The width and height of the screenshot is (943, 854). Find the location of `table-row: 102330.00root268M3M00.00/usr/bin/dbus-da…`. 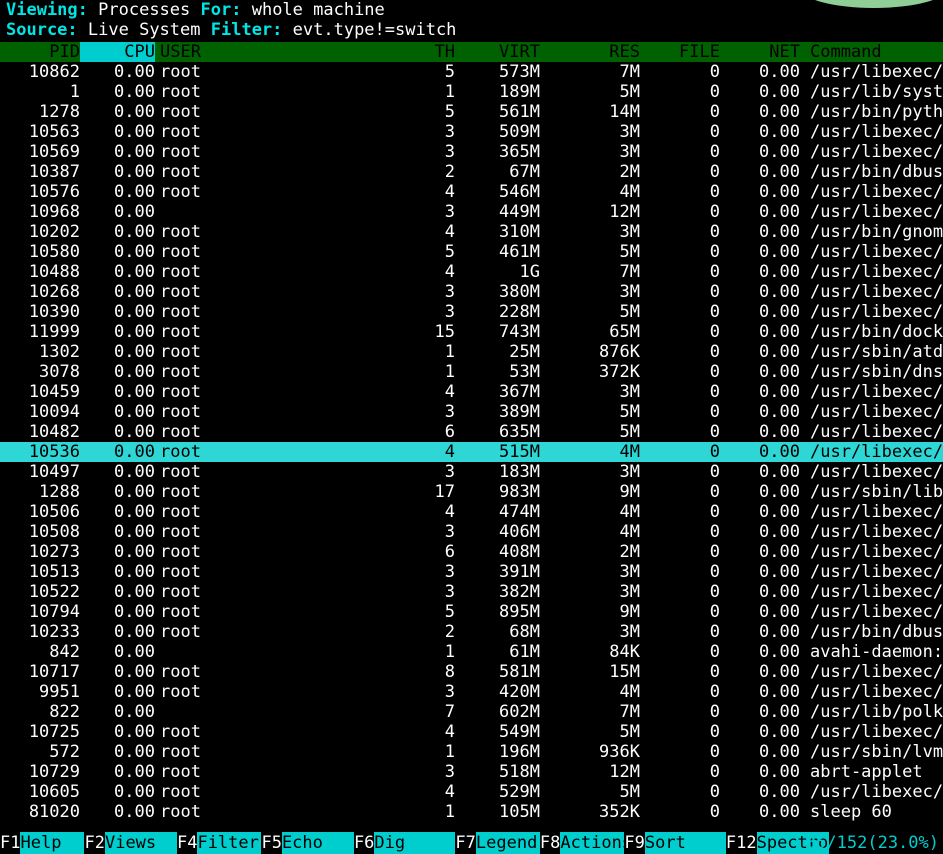

table-row: 102330.00root268M3M00.00/usr/bin/dbus-da… is located at coordinates (471, 632).